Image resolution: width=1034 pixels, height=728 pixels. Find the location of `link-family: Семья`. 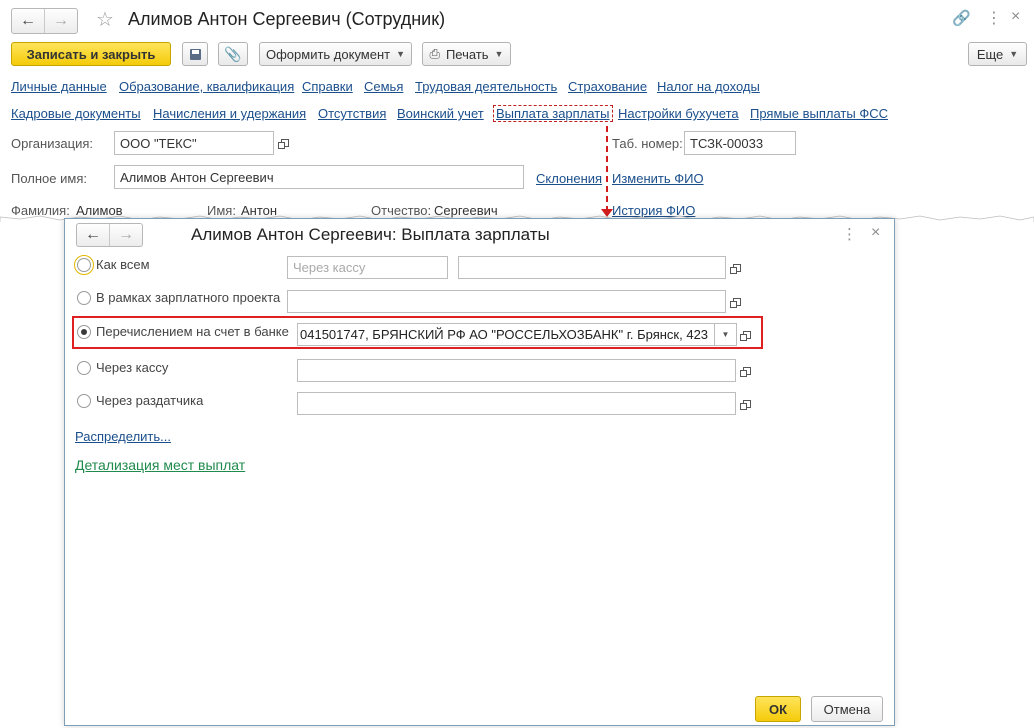

link-family: Семья is located at coordinates (383, 86).